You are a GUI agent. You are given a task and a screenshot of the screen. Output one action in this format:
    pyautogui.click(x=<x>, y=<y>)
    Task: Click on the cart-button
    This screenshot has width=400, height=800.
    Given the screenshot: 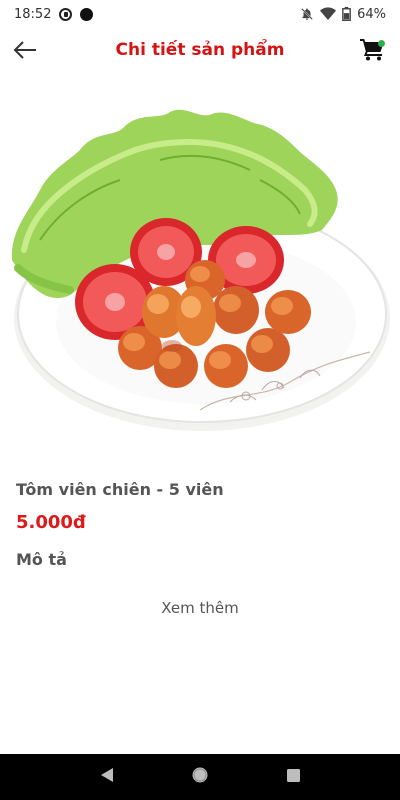 What is the action you would take?
    pyautogui.click(x=372, y=52)
    